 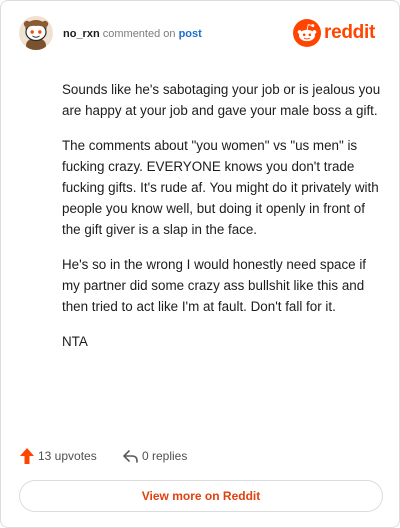 I want to click on reply-arrow-icon, so click(x=130, y=456).